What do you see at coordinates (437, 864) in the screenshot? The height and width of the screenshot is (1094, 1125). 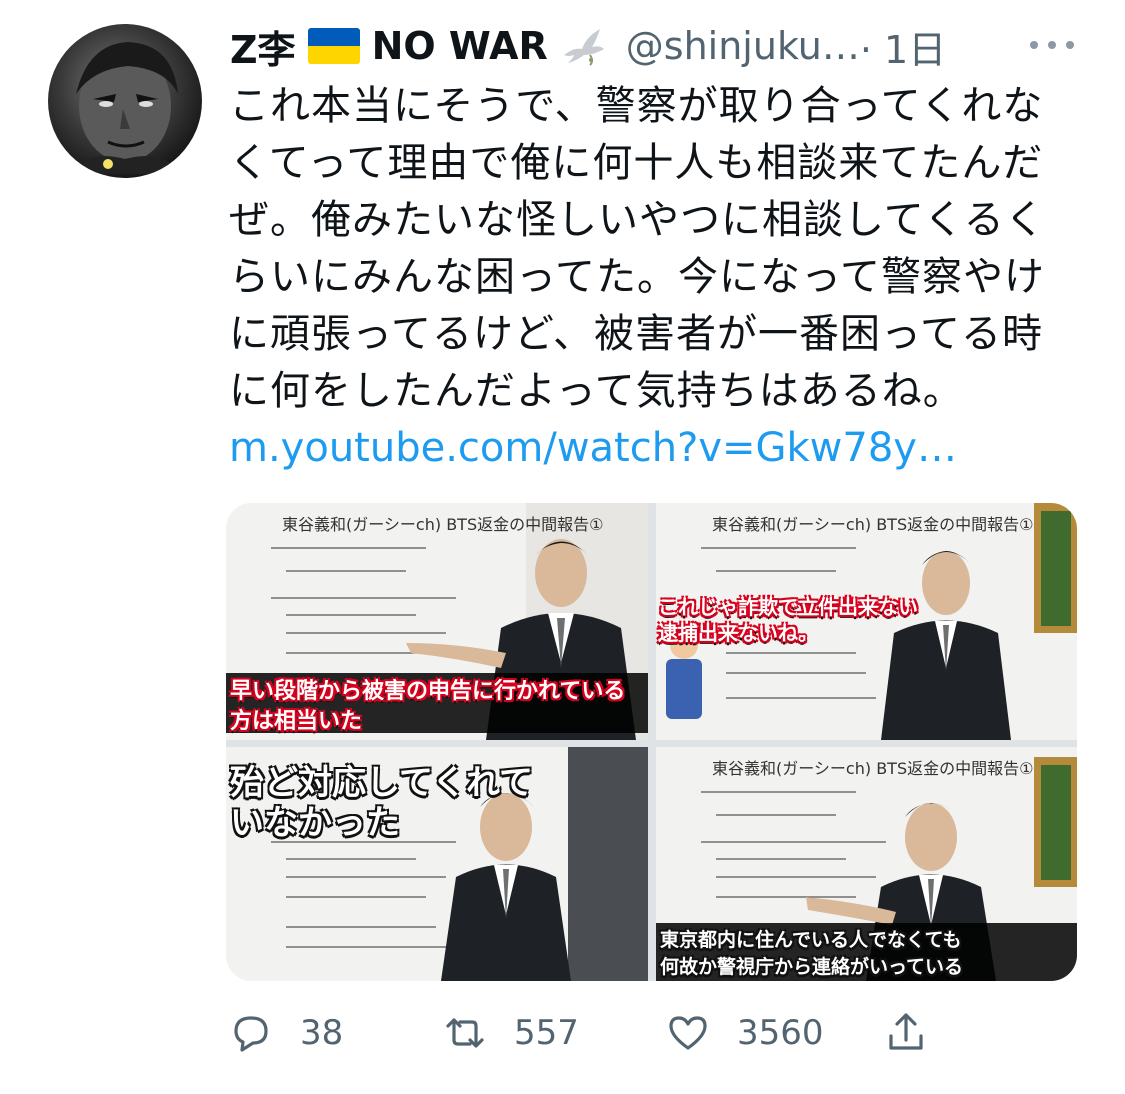 I see `media-image-3: 殆ど対応してくれて いなかった` at bounding box center [437, 864].